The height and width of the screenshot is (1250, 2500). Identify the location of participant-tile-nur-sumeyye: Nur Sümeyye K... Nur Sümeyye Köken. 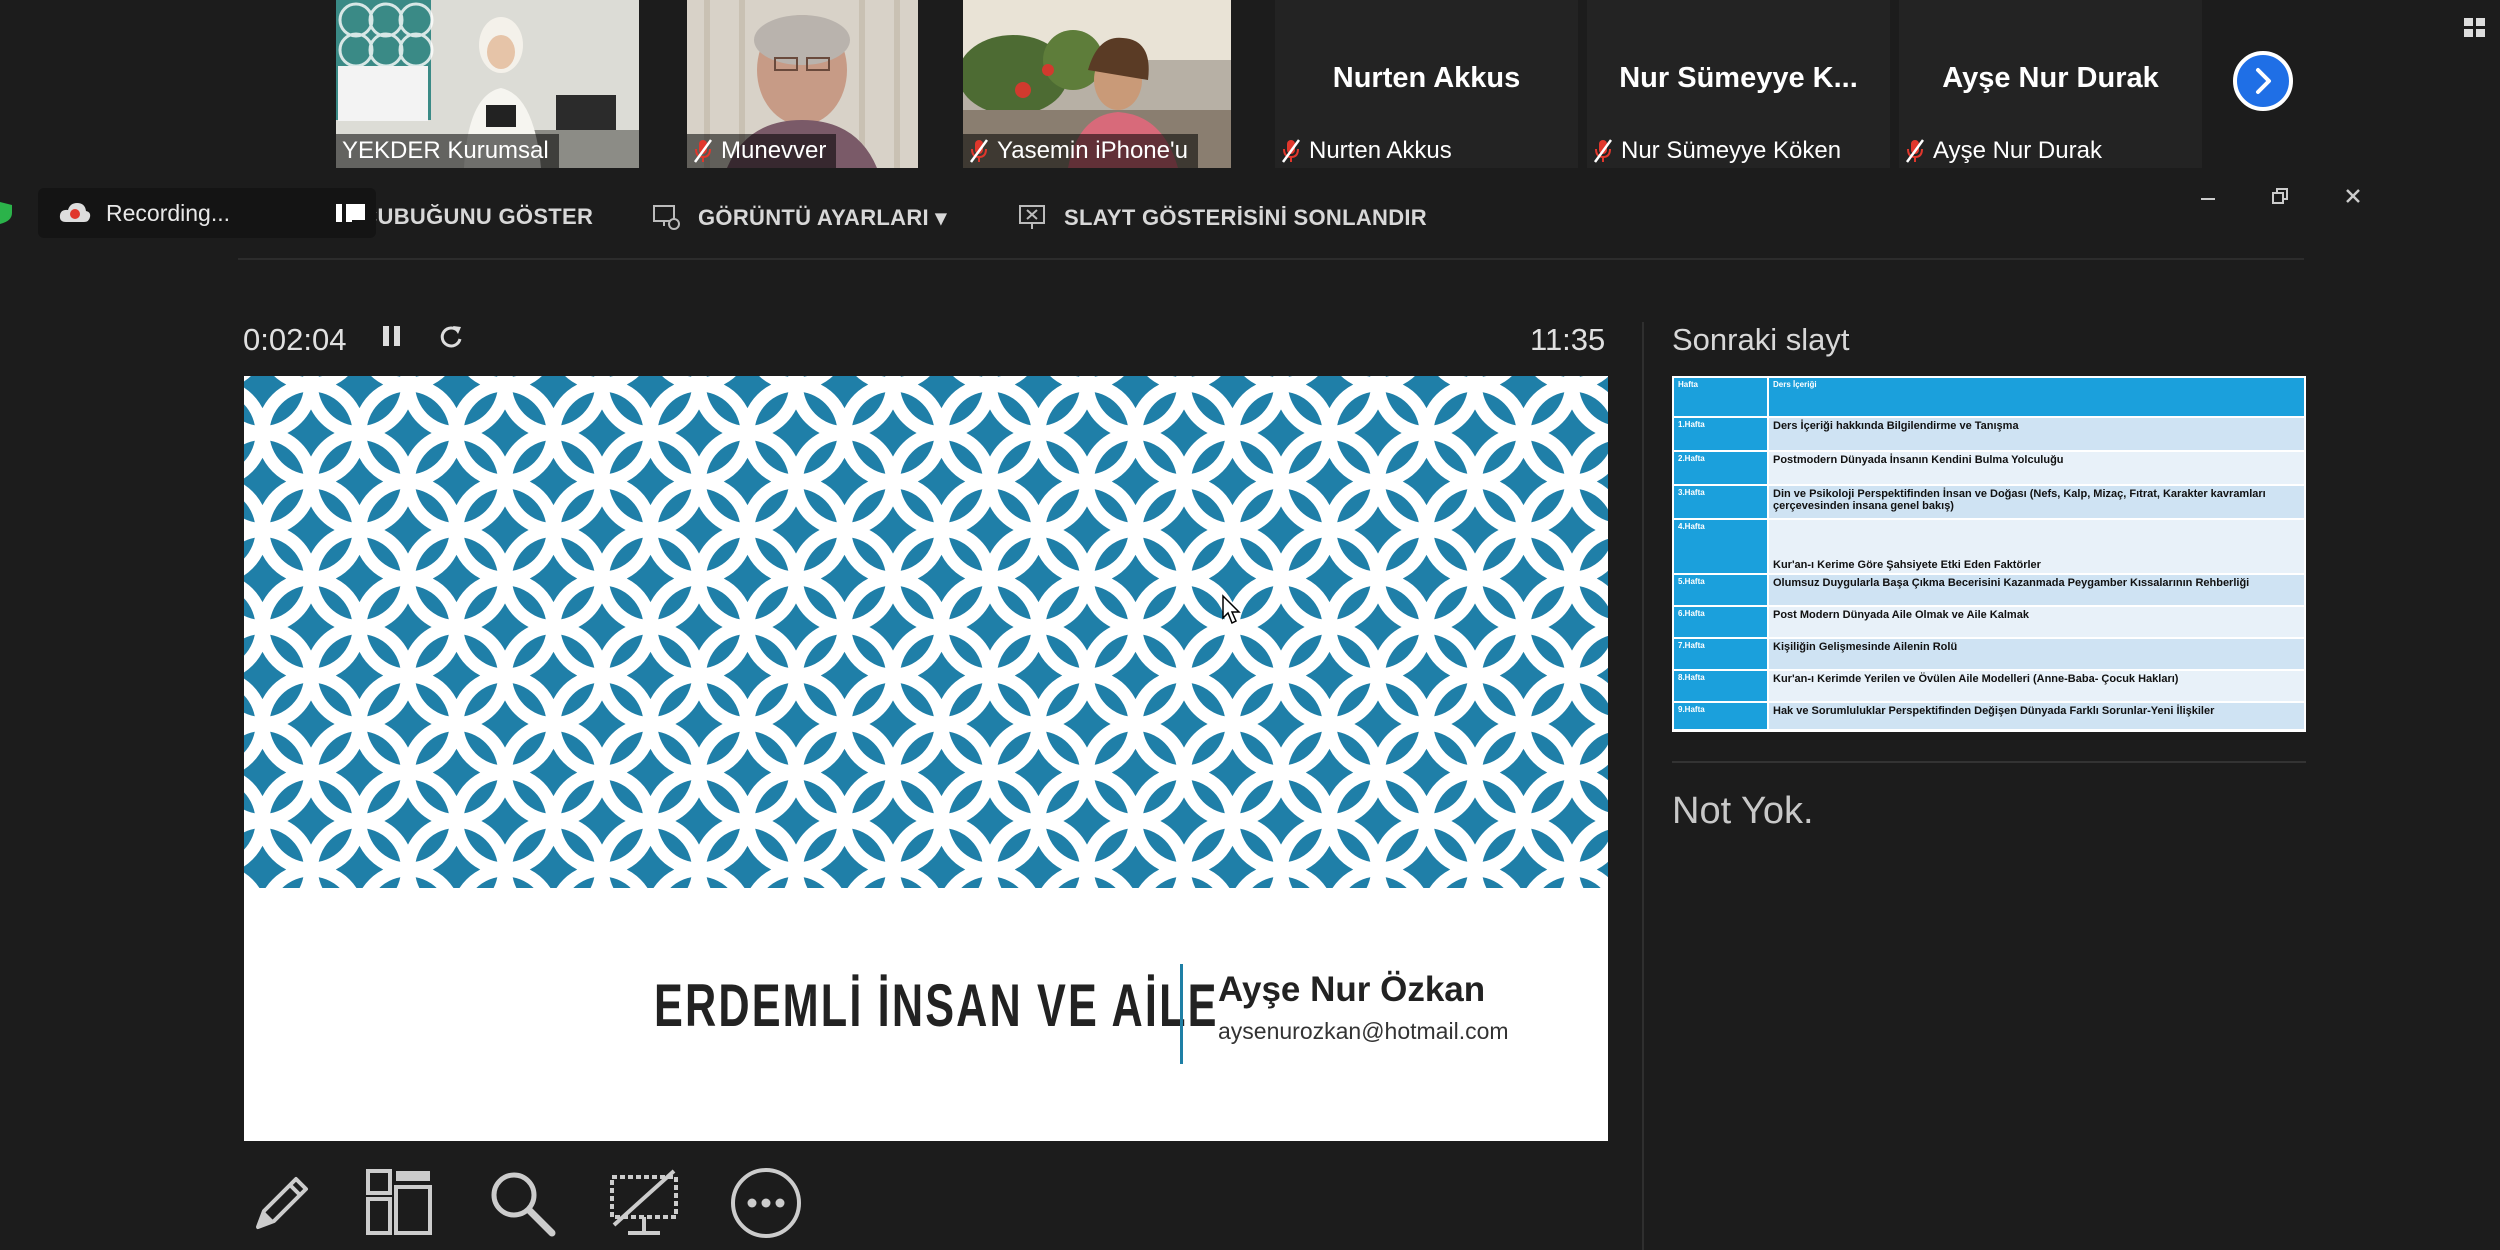
(1738, 84).